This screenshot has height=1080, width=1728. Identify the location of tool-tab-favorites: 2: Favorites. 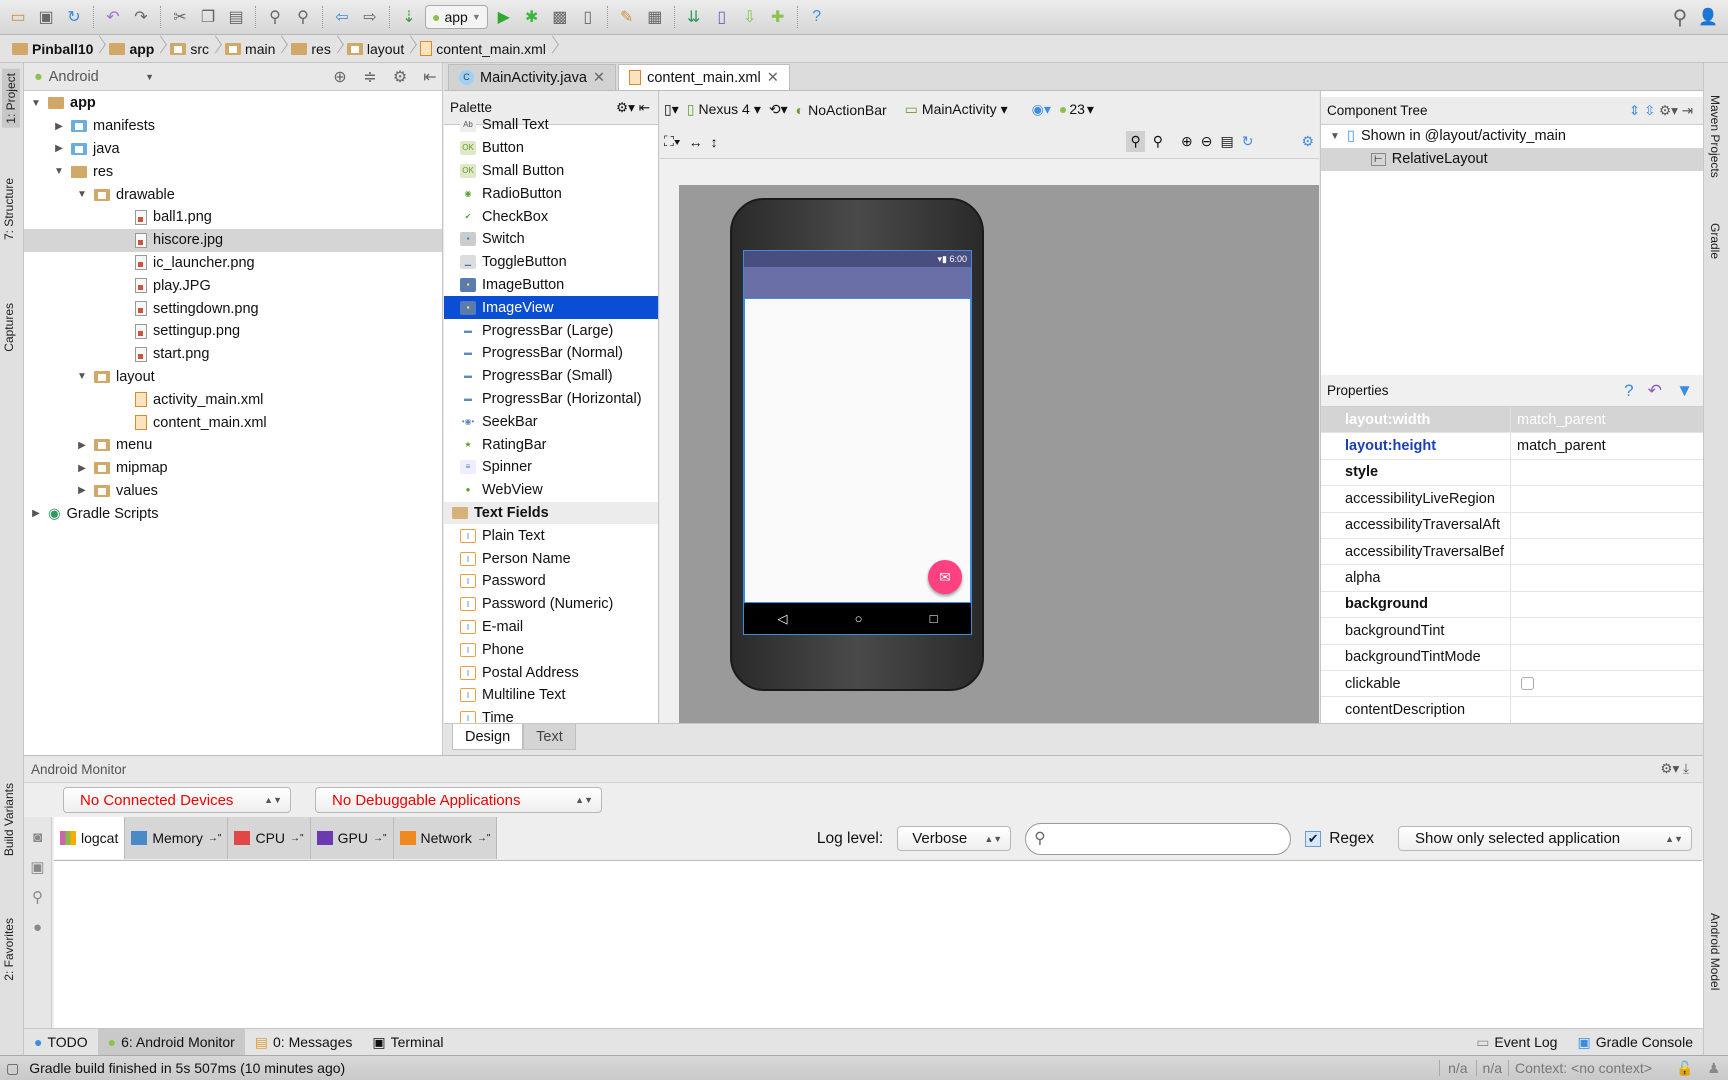
(9, 949).